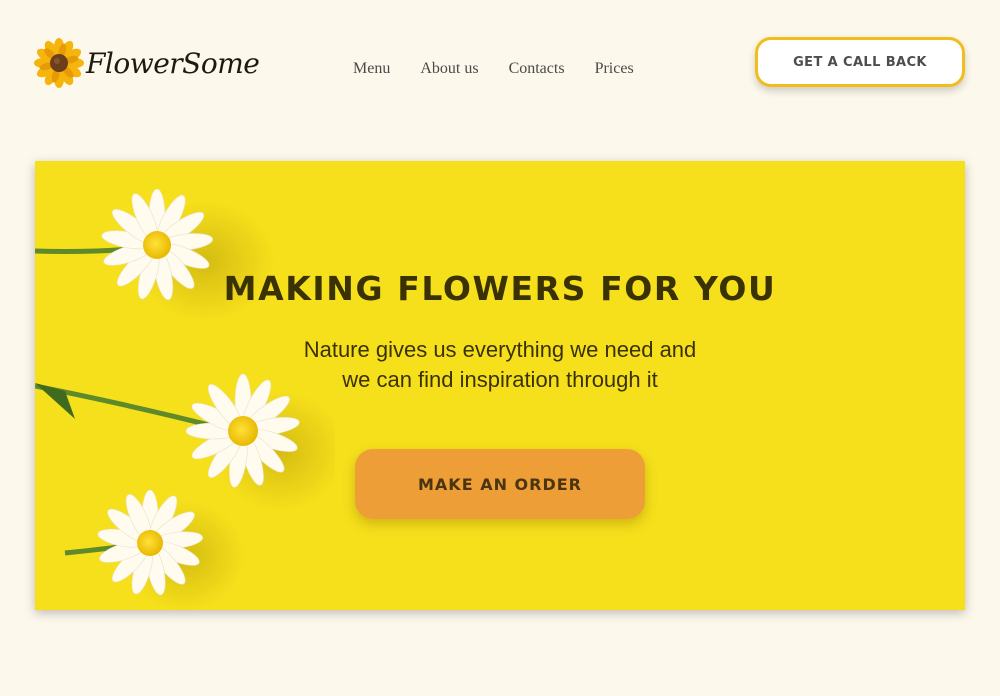  I want to click on nav-item-about-us: About us, so click(449, 69).